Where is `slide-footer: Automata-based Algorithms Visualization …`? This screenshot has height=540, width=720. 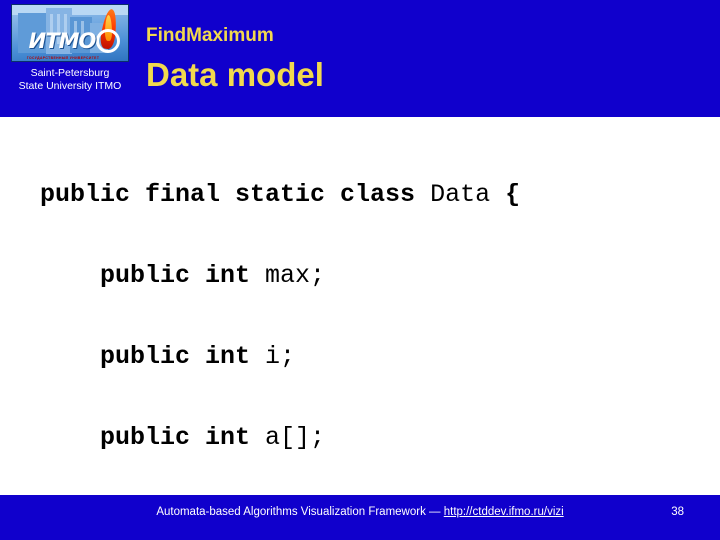
slide-footer: Automata-based Algorithms Visualization … is located at coordinates (360, 517).